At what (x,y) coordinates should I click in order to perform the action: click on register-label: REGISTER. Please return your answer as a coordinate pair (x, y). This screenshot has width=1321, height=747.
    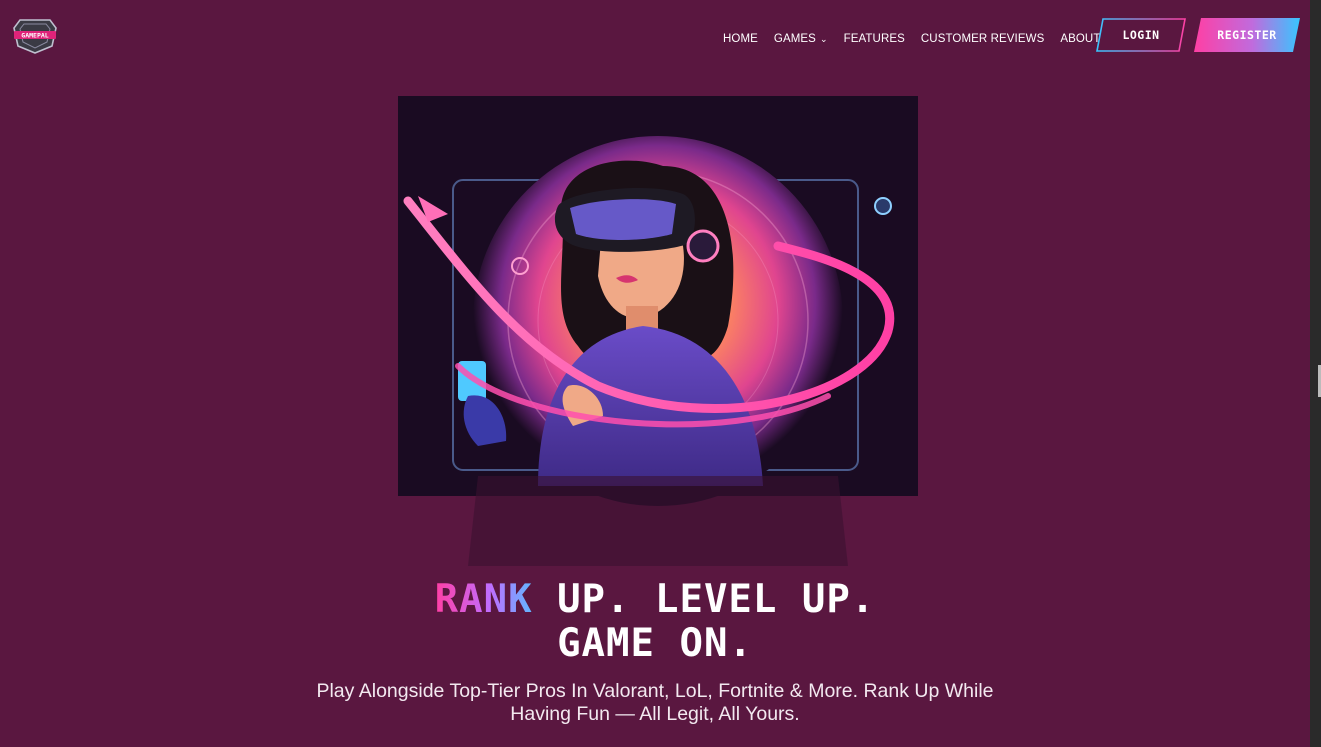
    Looking at the image, I should click on (1247, 35).